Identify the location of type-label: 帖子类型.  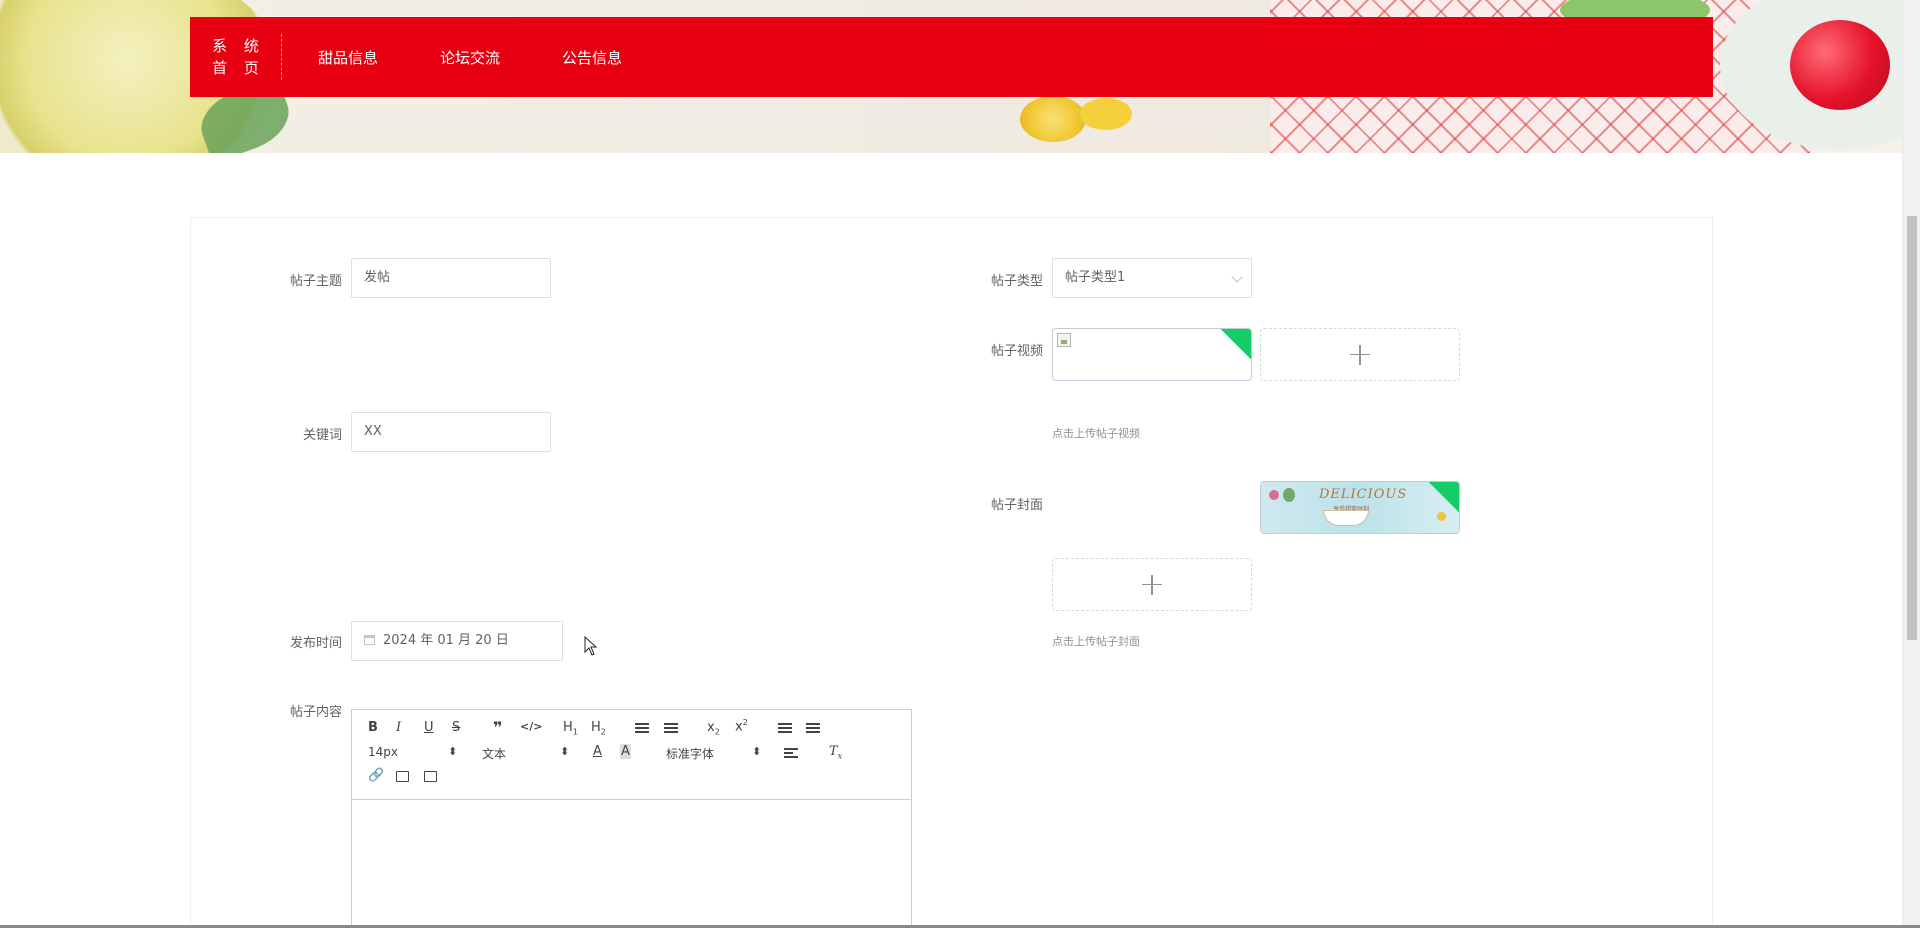
(1016, 281).